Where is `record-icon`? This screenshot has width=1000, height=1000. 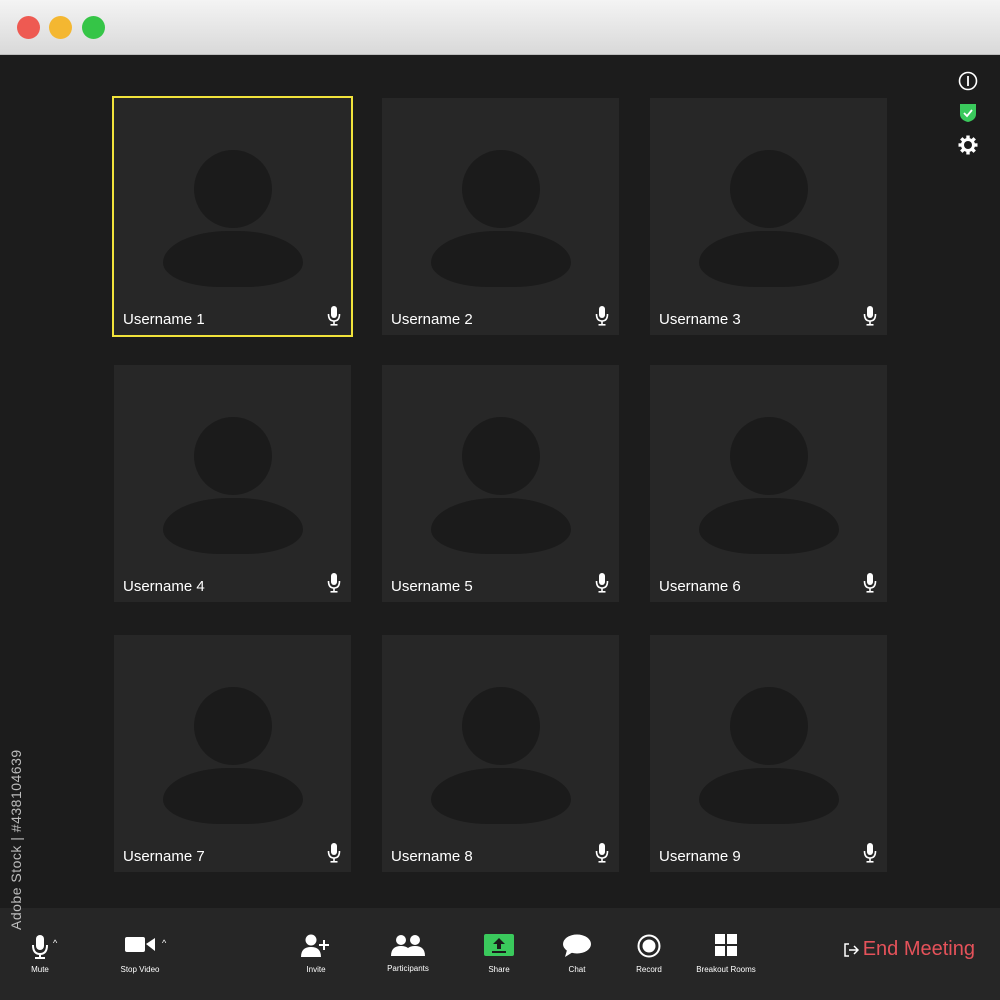 record-icon is located at coordinates (649, 948).